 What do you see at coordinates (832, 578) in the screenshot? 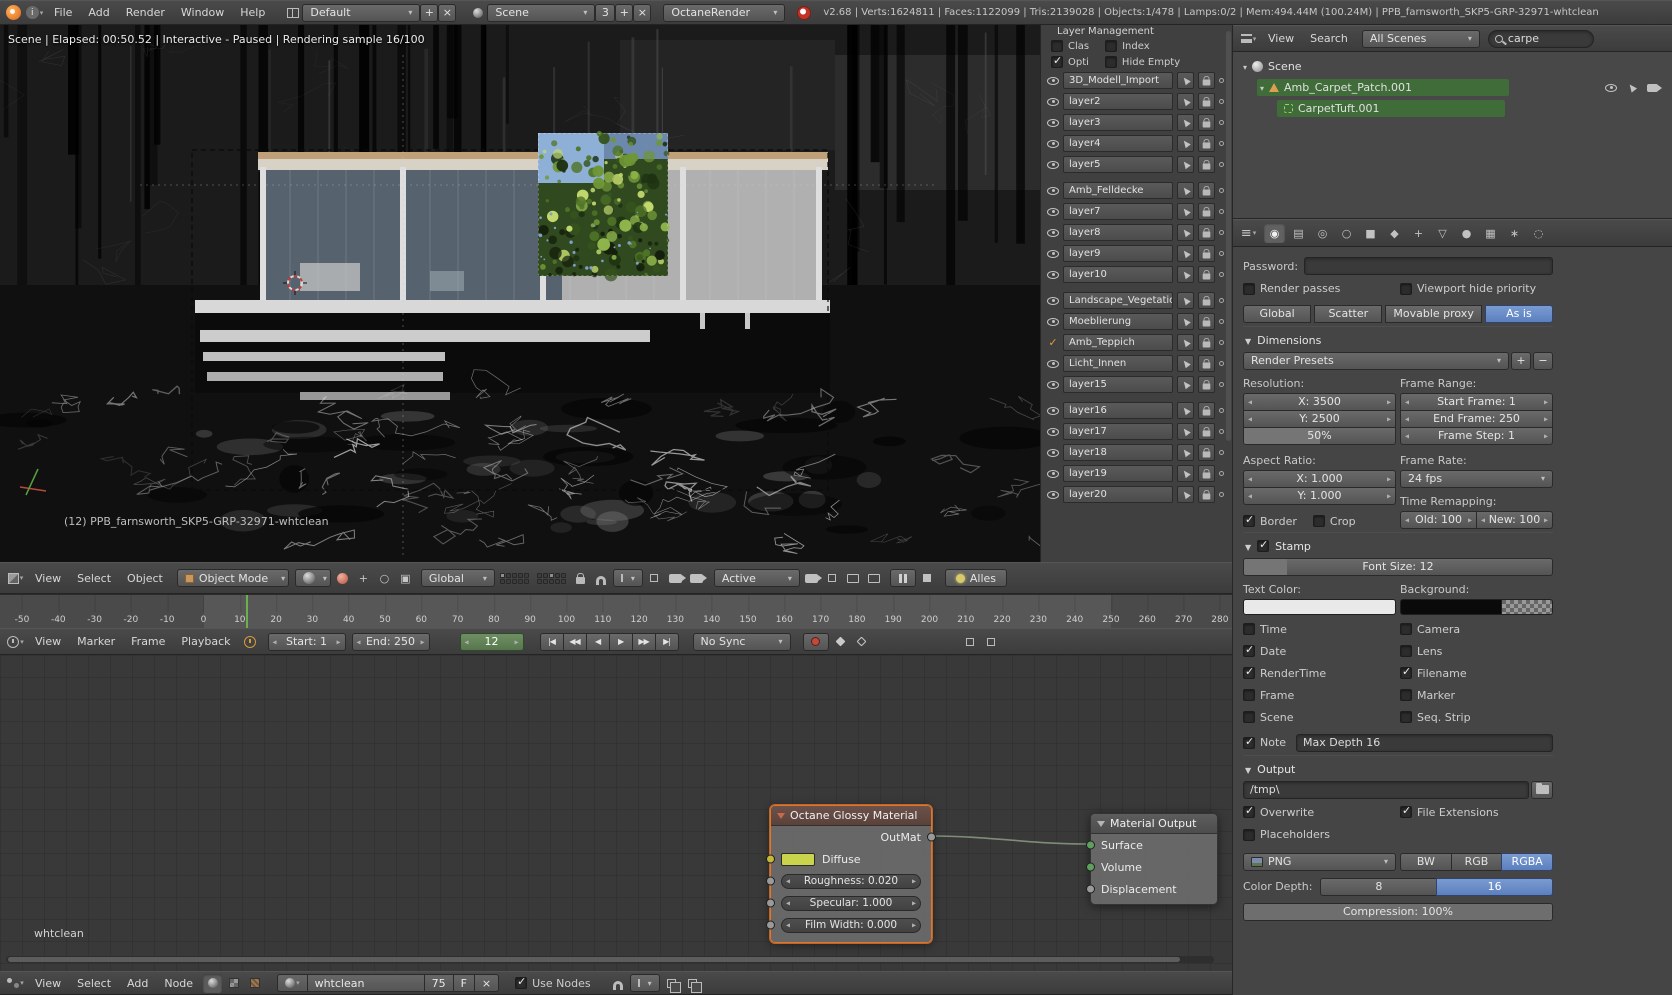
I see `octane-imager-icon` at bounding box center [832, 578].